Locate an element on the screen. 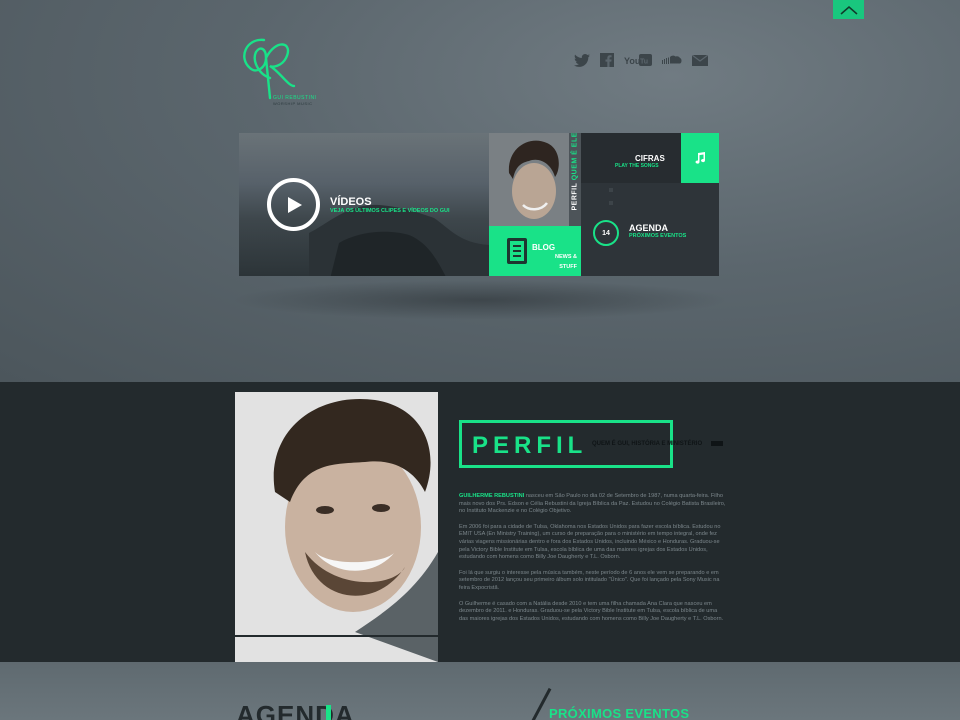  agenda-title: AGENDA is located at coordinates (648, 228).